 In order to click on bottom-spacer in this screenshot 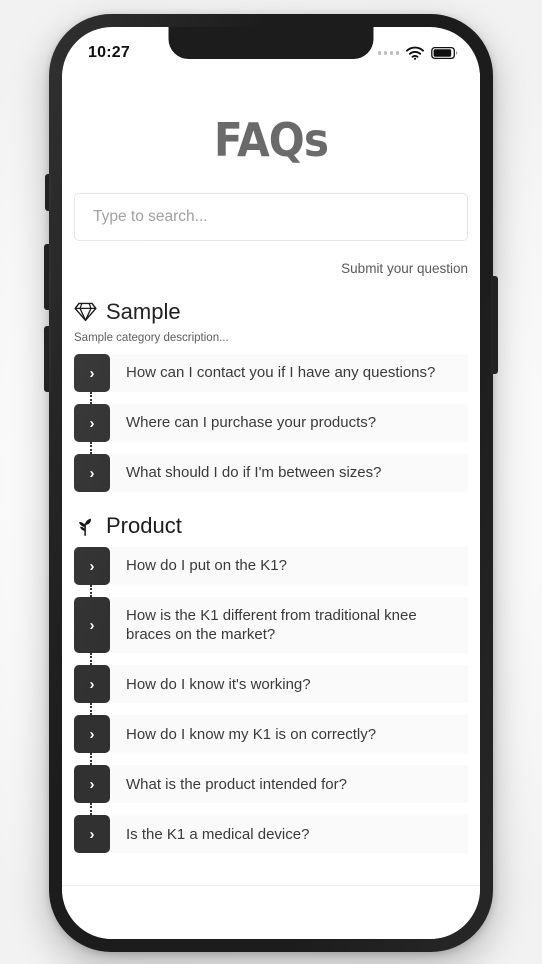, I will do `click(271, 906)`.